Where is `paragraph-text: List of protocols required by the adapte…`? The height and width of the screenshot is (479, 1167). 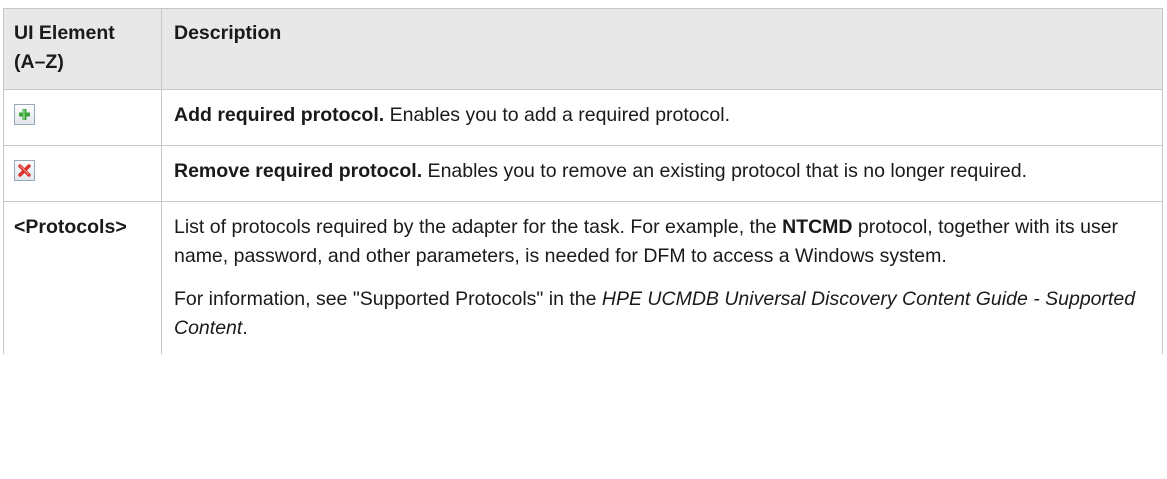
paragraph-text: List of protocols required by the adapte… is located at coordinates (478, 227).